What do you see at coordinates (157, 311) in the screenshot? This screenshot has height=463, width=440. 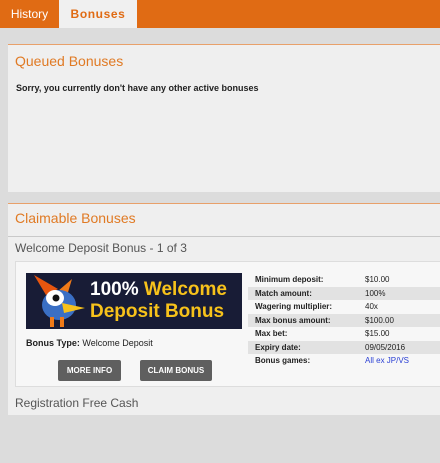 I see `banner-subline: Deposit Bonus` at bounding box center [157, 311].